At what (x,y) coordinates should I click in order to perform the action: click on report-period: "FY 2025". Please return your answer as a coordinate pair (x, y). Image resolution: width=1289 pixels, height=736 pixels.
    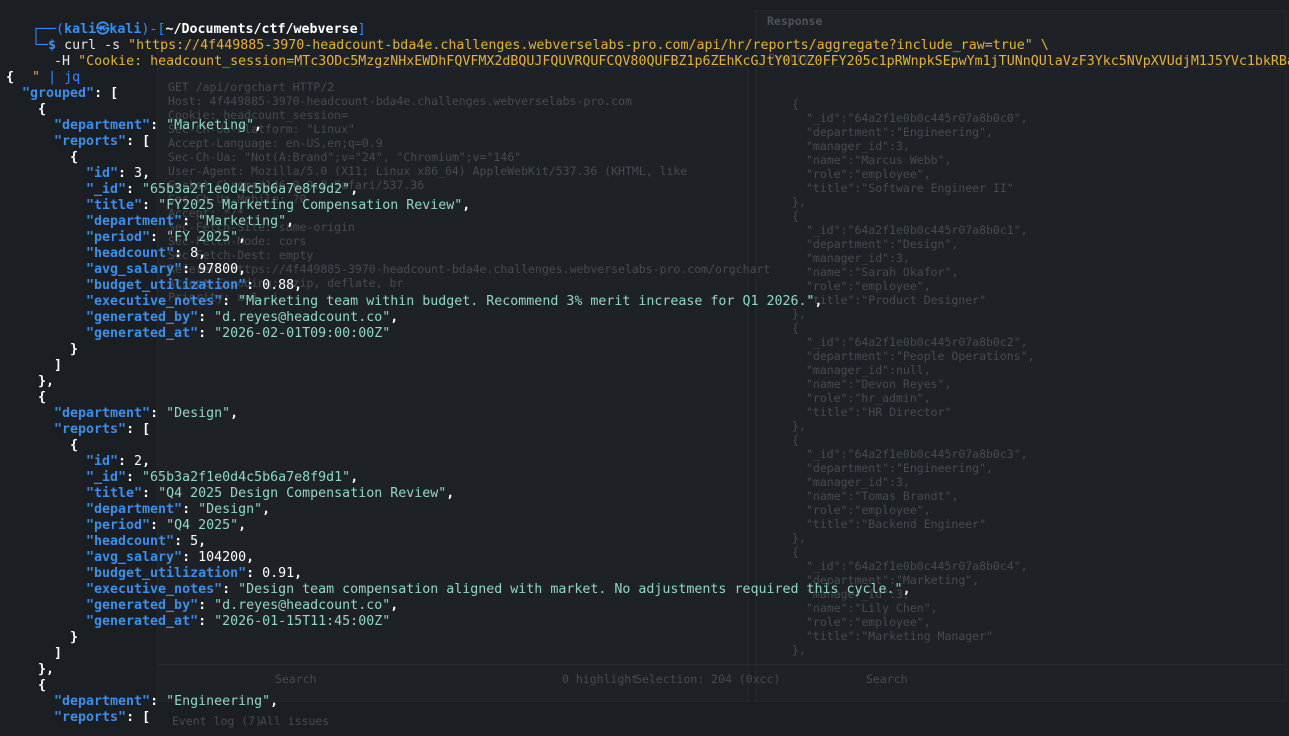
    Looking at the image, I should click on (202, 237).